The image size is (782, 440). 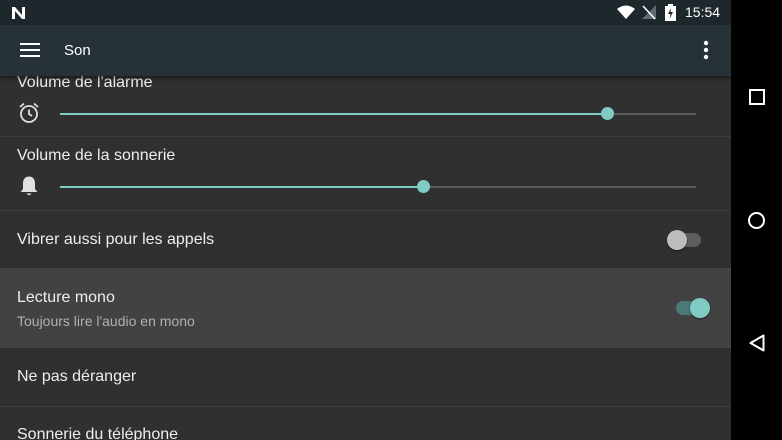 What do you see at coordinates (241, 187) in the screenshot?
I see `ring-volume-fill` at bounding box center [241, 187].